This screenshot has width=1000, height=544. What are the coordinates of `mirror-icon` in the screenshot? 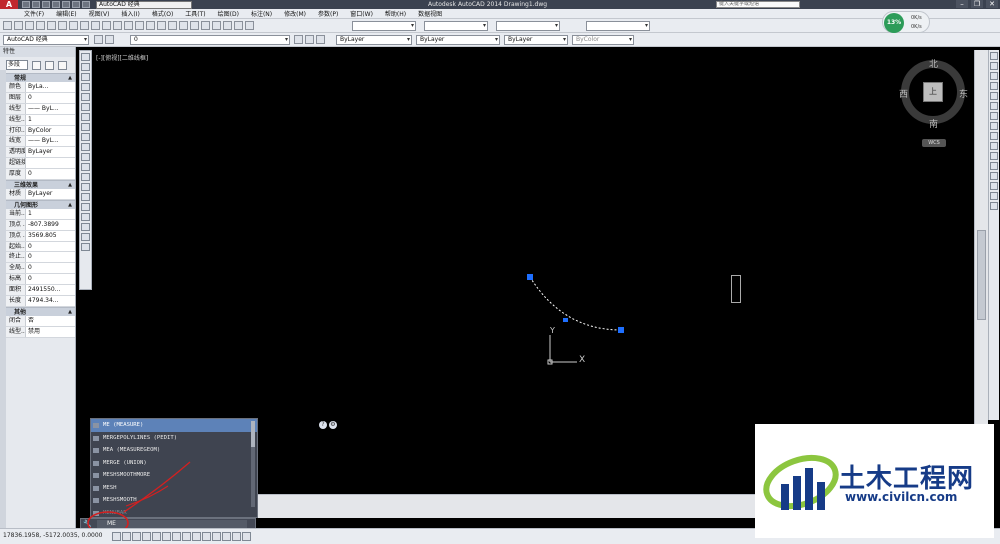 It's located at (994, 76).